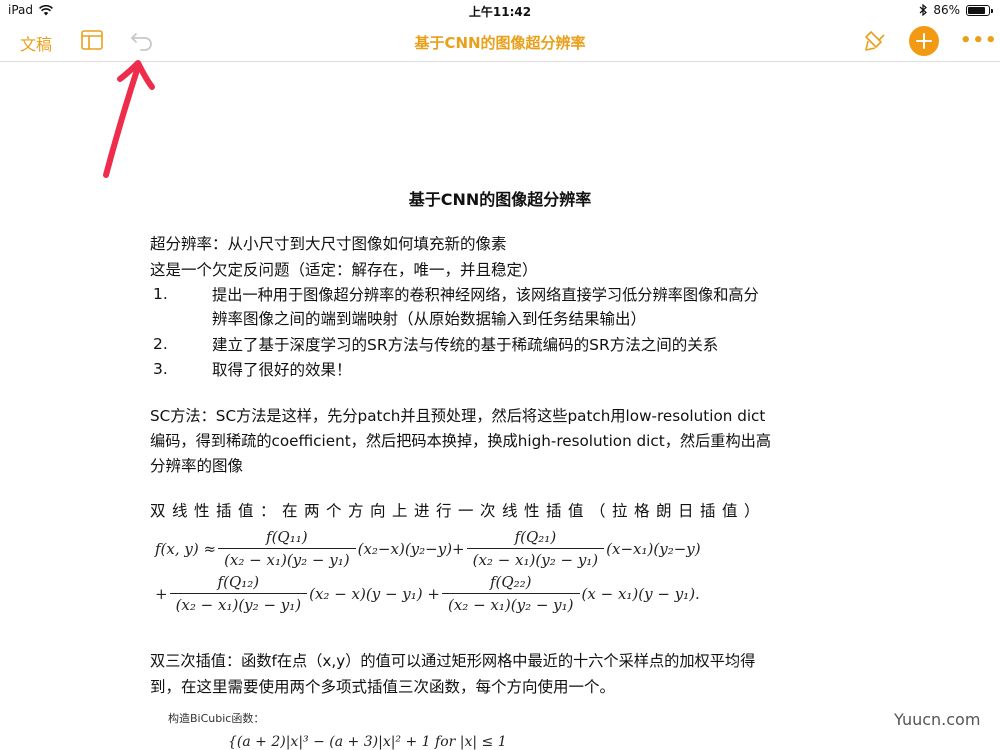  I want to click on formula-numerator: f(Q₂₂), so click(510, 582).